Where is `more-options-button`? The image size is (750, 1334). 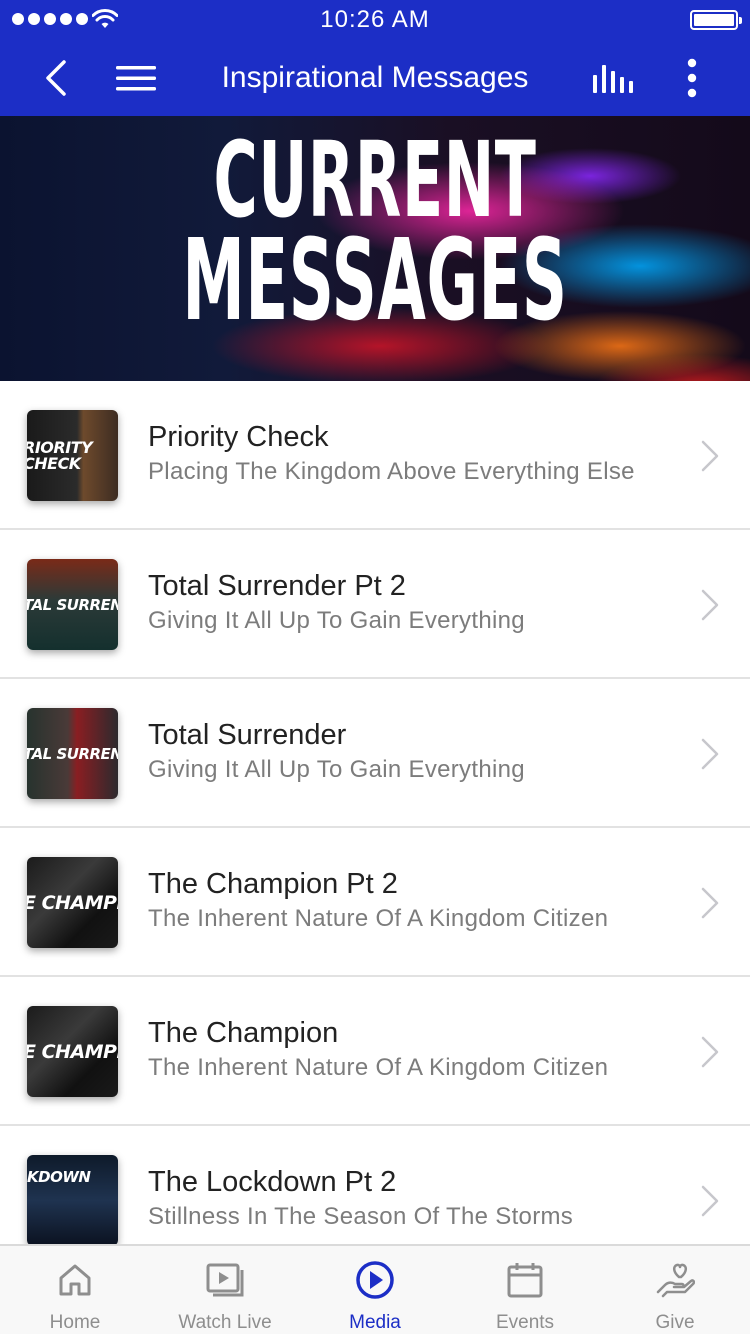
more-options-button is located at coordinates (692, 78).